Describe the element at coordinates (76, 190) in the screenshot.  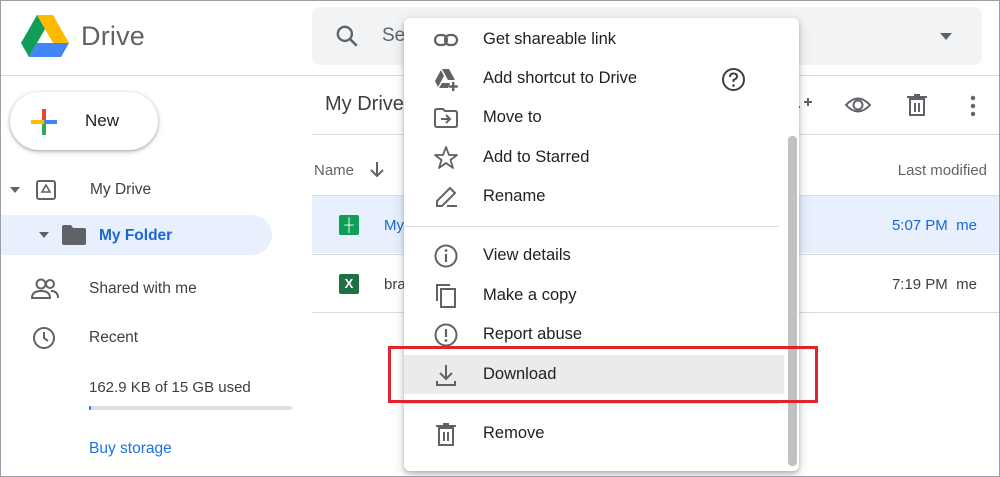
I see `sidebar-item-my-drive: My Drive` at that location.